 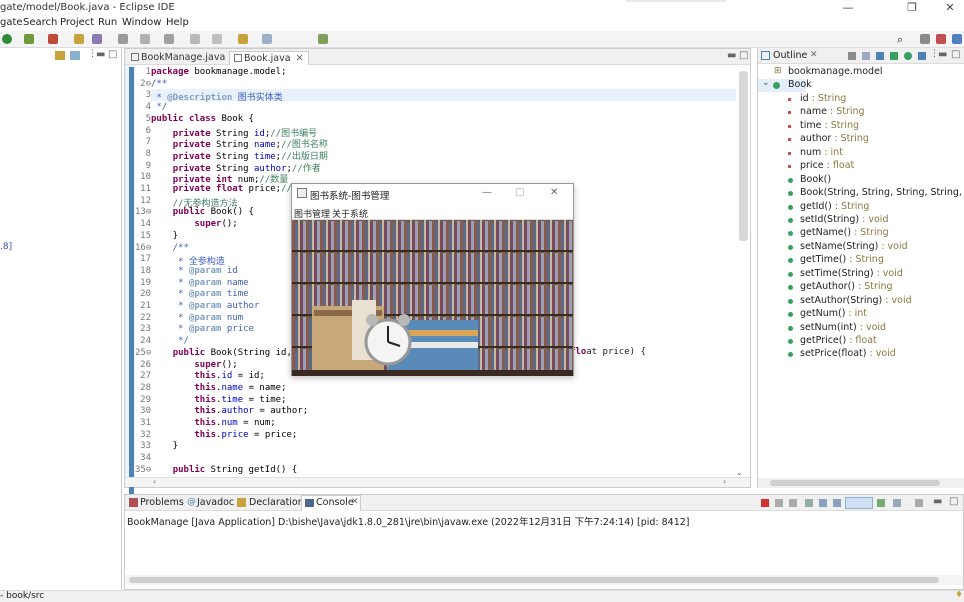 What do you see at coordinates (922, 56) in the screenshot?
I see `hide-local-types-icon` at bounding box center [922, 56].